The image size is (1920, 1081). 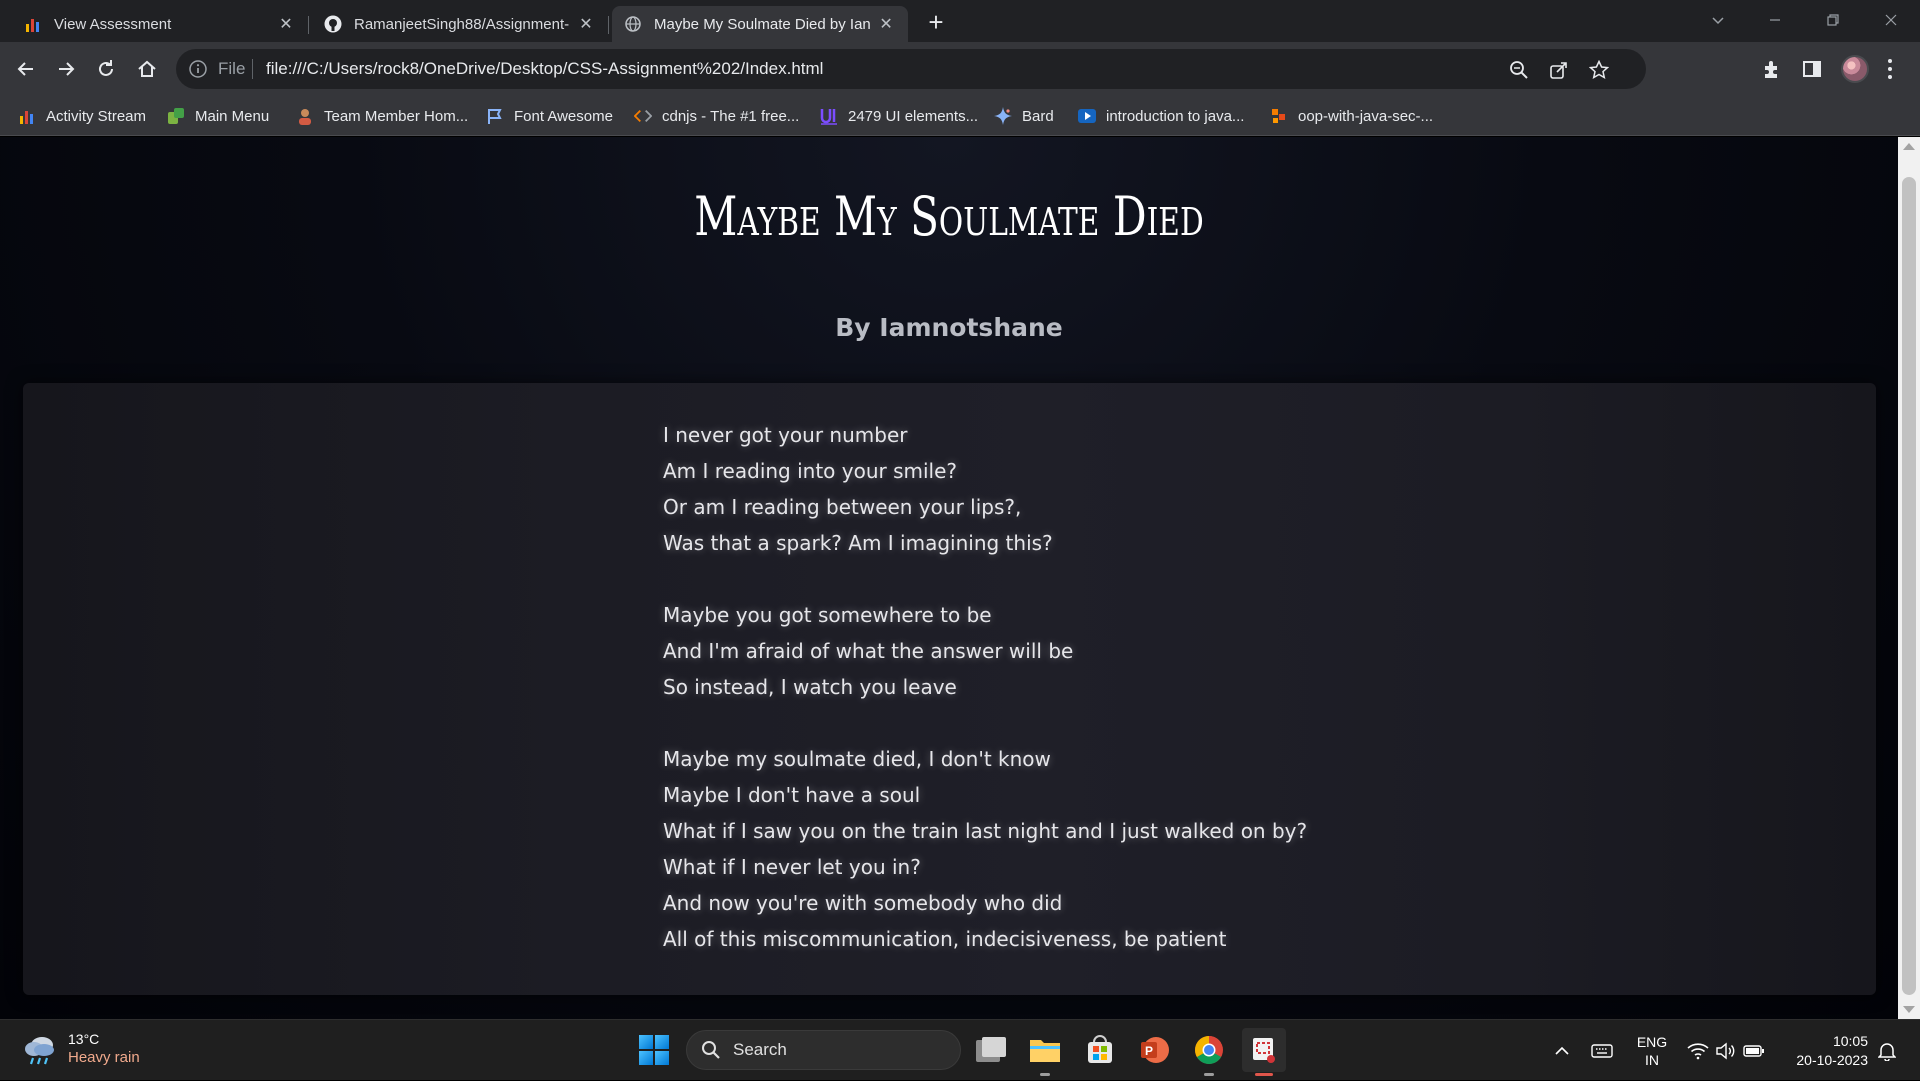 I want to click on restore-icon, so click(x=1833, y=20).